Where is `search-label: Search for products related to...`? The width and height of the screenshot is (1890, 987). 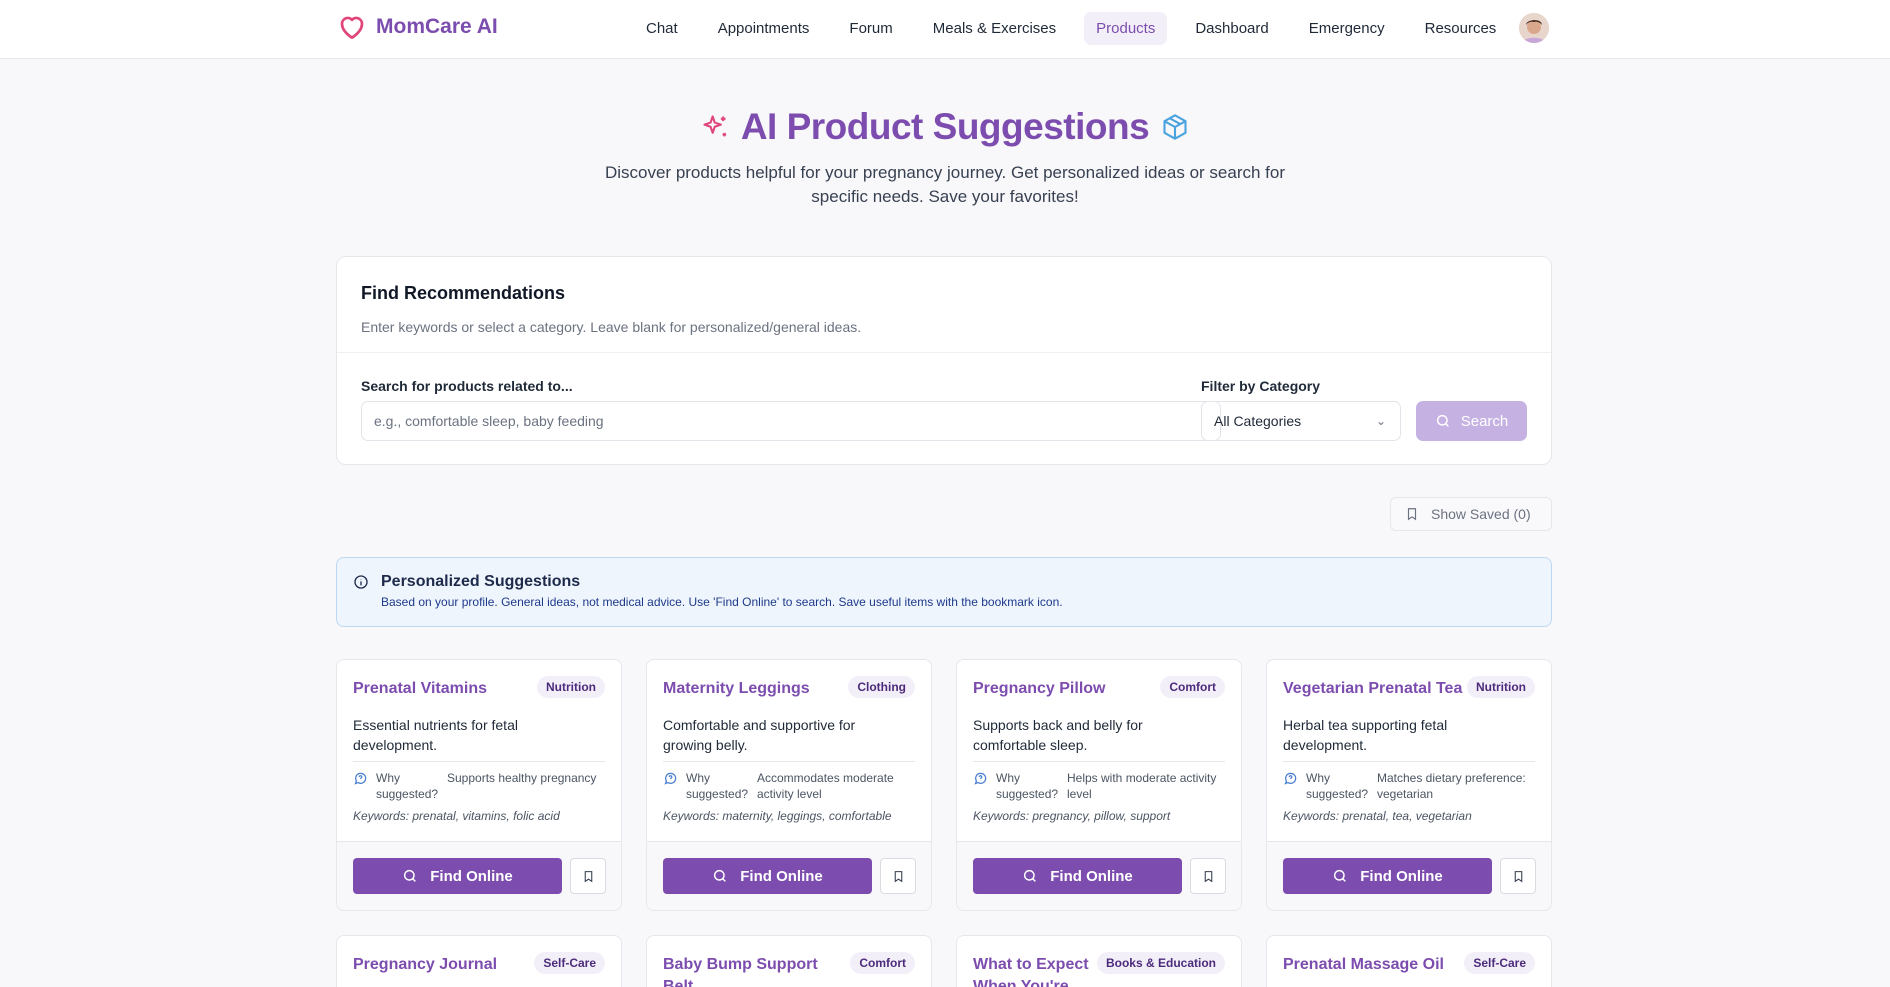
search-label: Search for products related to... is located at coordinates (467, 386).